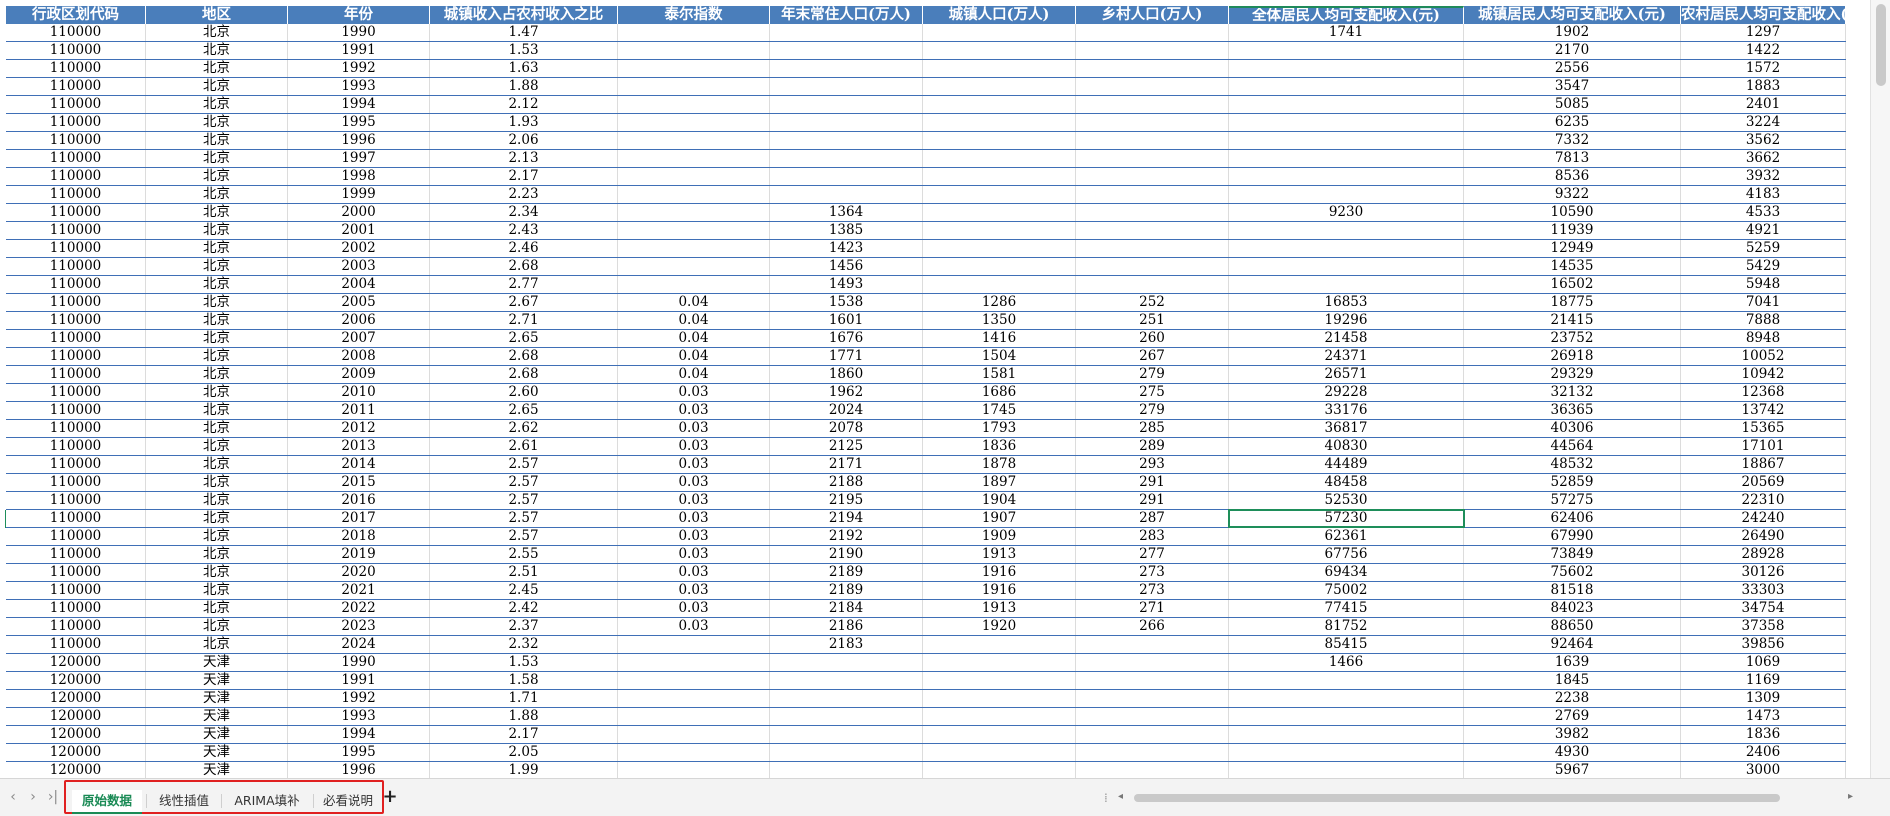  What do you see at coordinates (1572, 86) in the screenshot?
I see `cell-urban-income: 3547` at bounding box center [1572, 86].